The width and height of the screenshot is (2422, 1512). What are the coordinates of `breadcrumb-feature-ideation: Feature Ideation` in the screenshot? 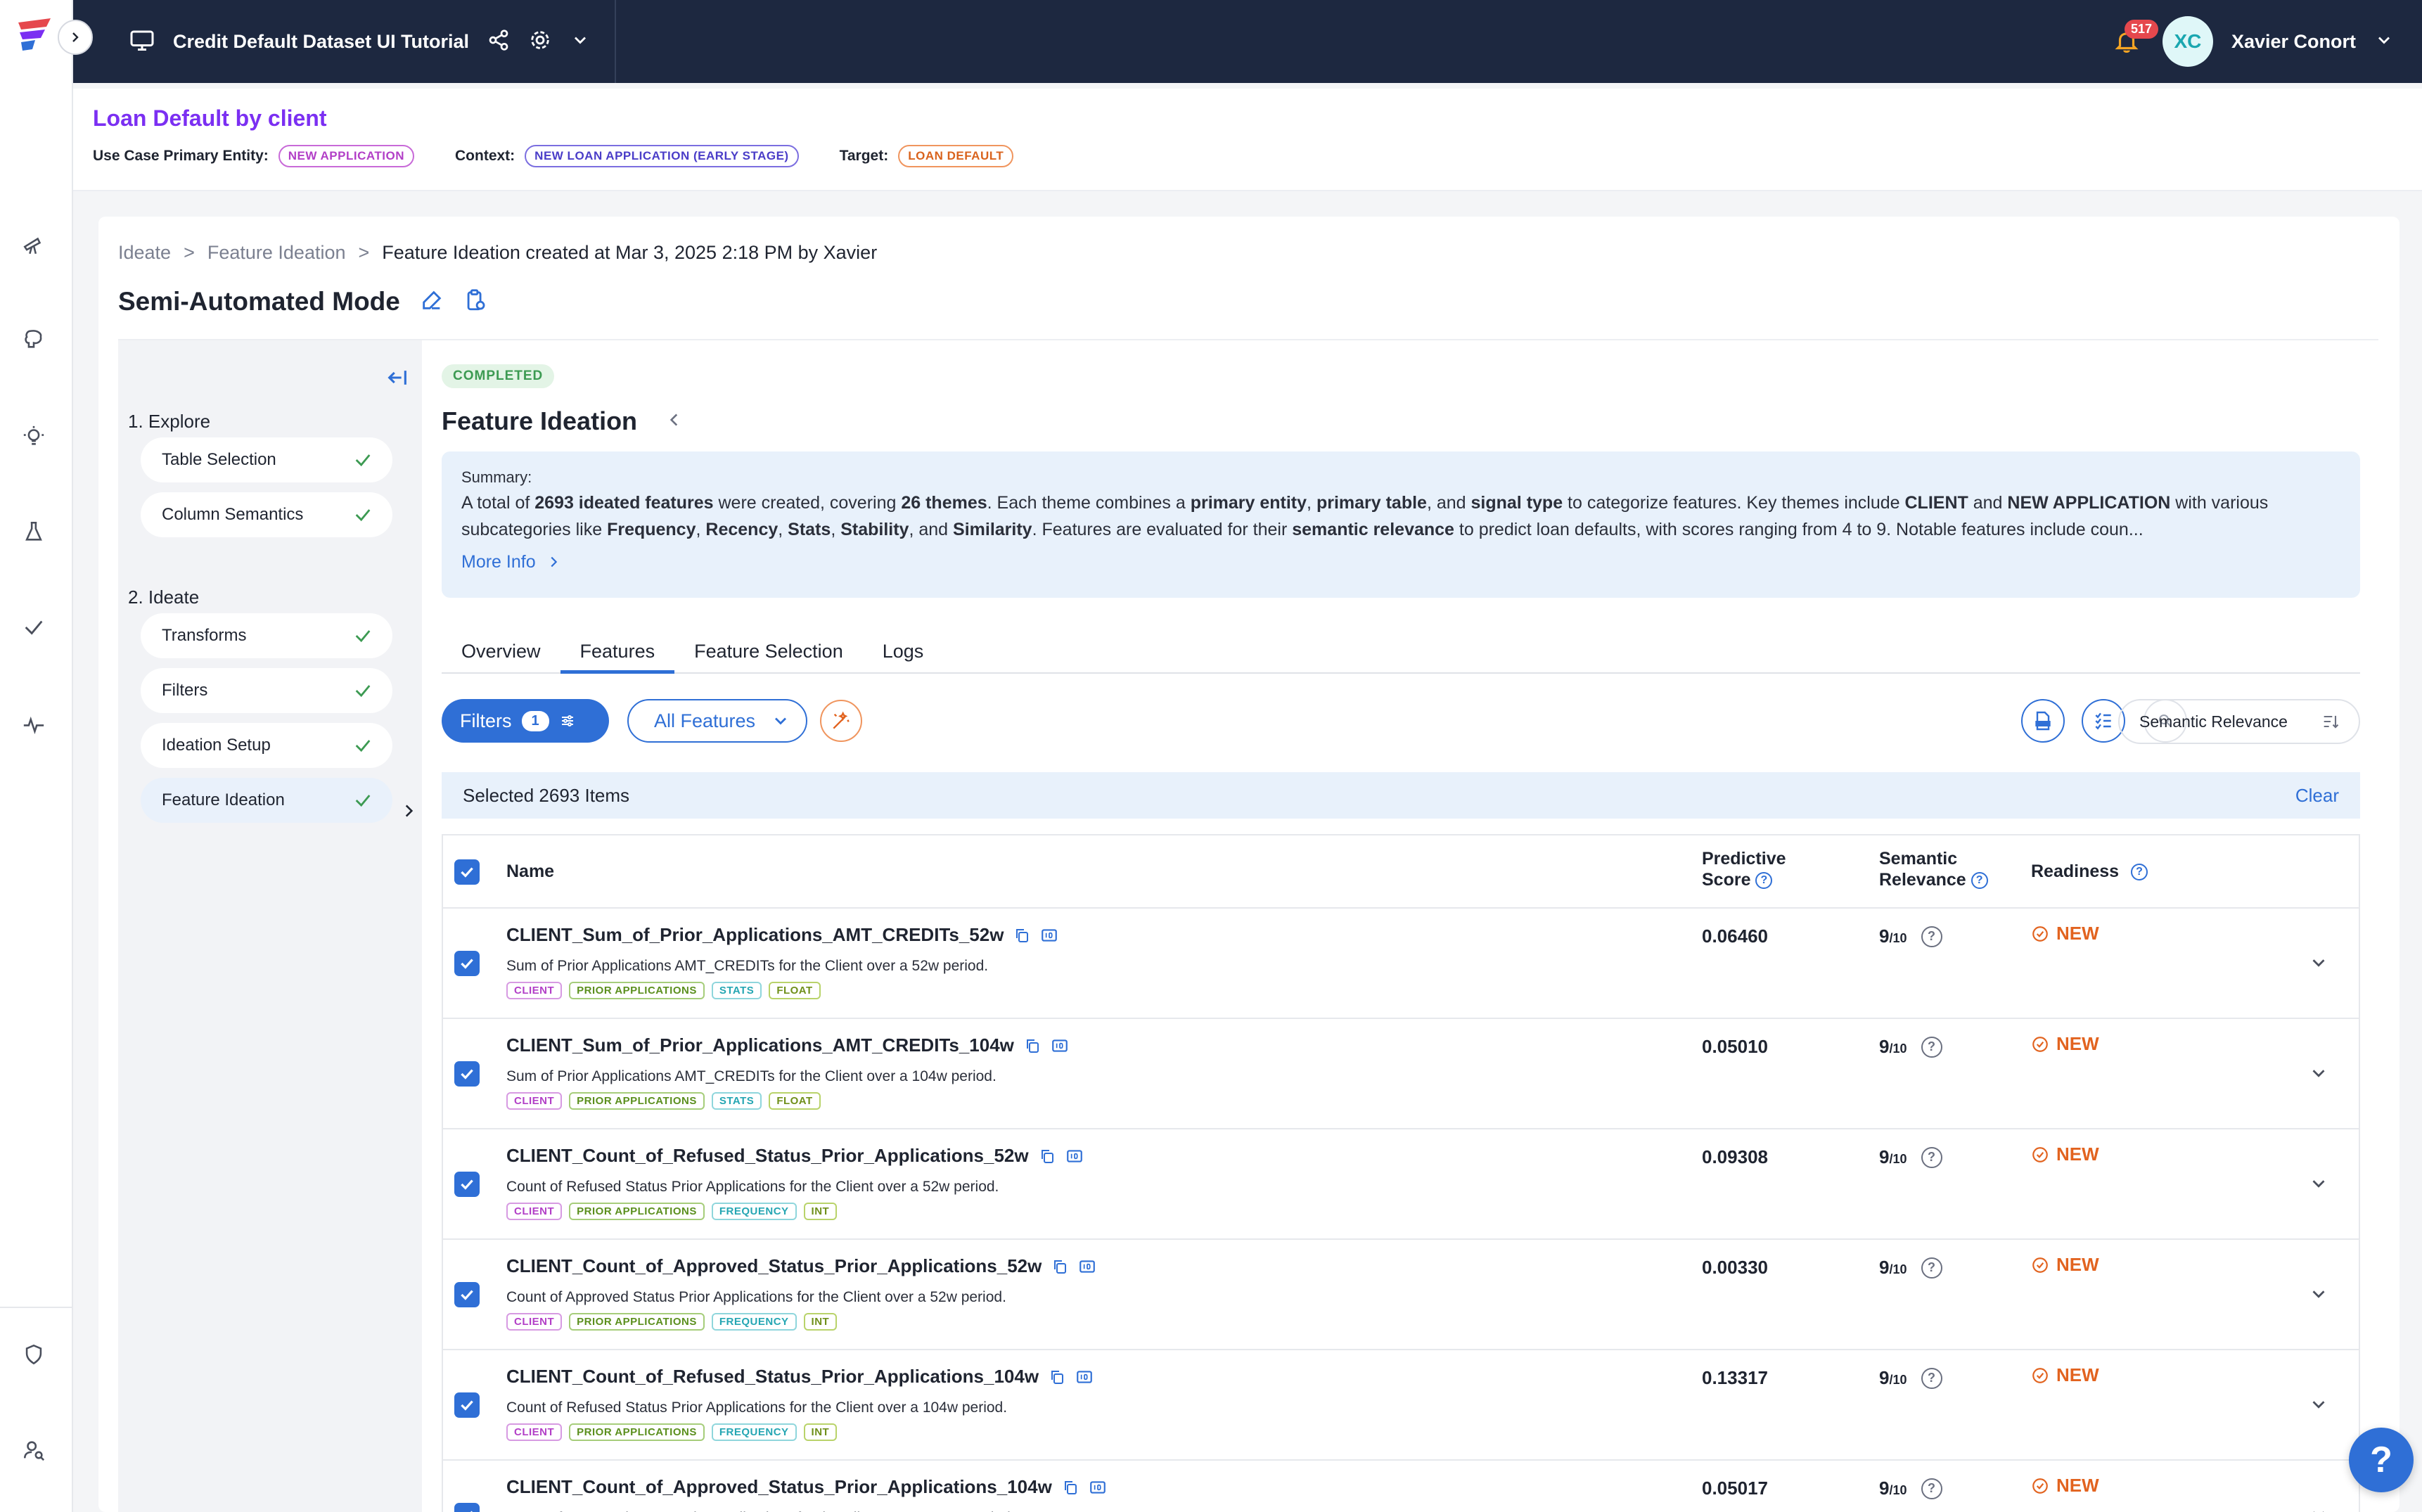 It's located at (276, 253).